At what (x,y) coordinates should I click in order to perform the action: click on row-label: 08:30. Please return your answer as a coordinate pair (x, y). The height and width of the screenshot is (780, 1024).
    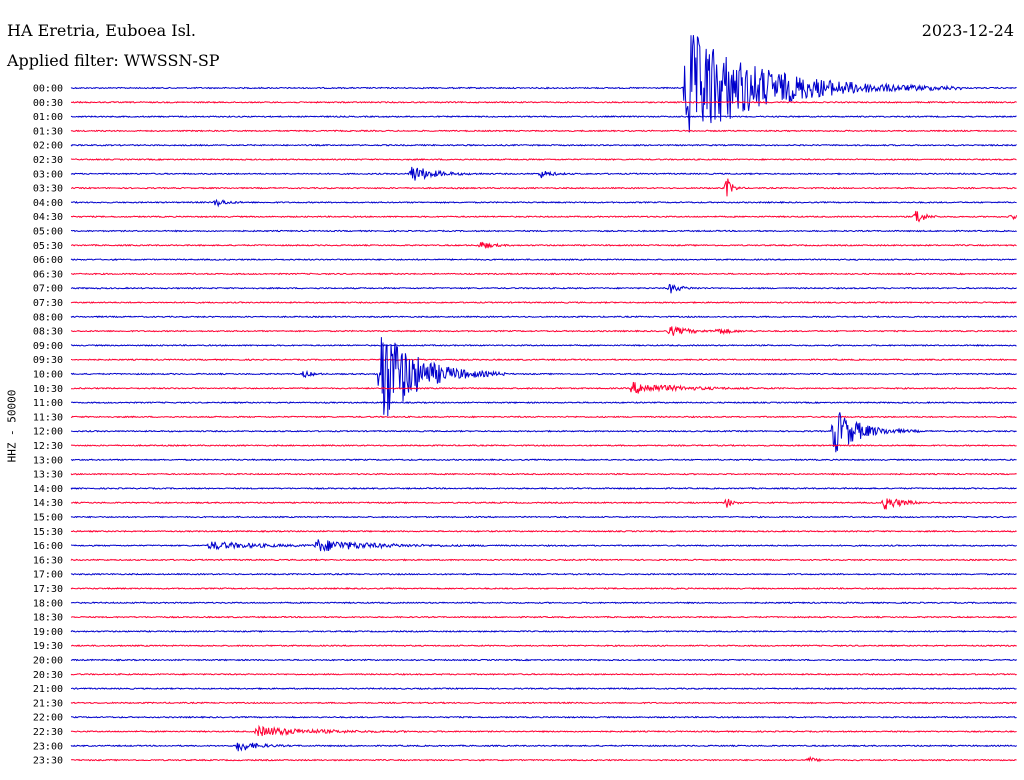
    Looking at the image, I should click on (48, 332).